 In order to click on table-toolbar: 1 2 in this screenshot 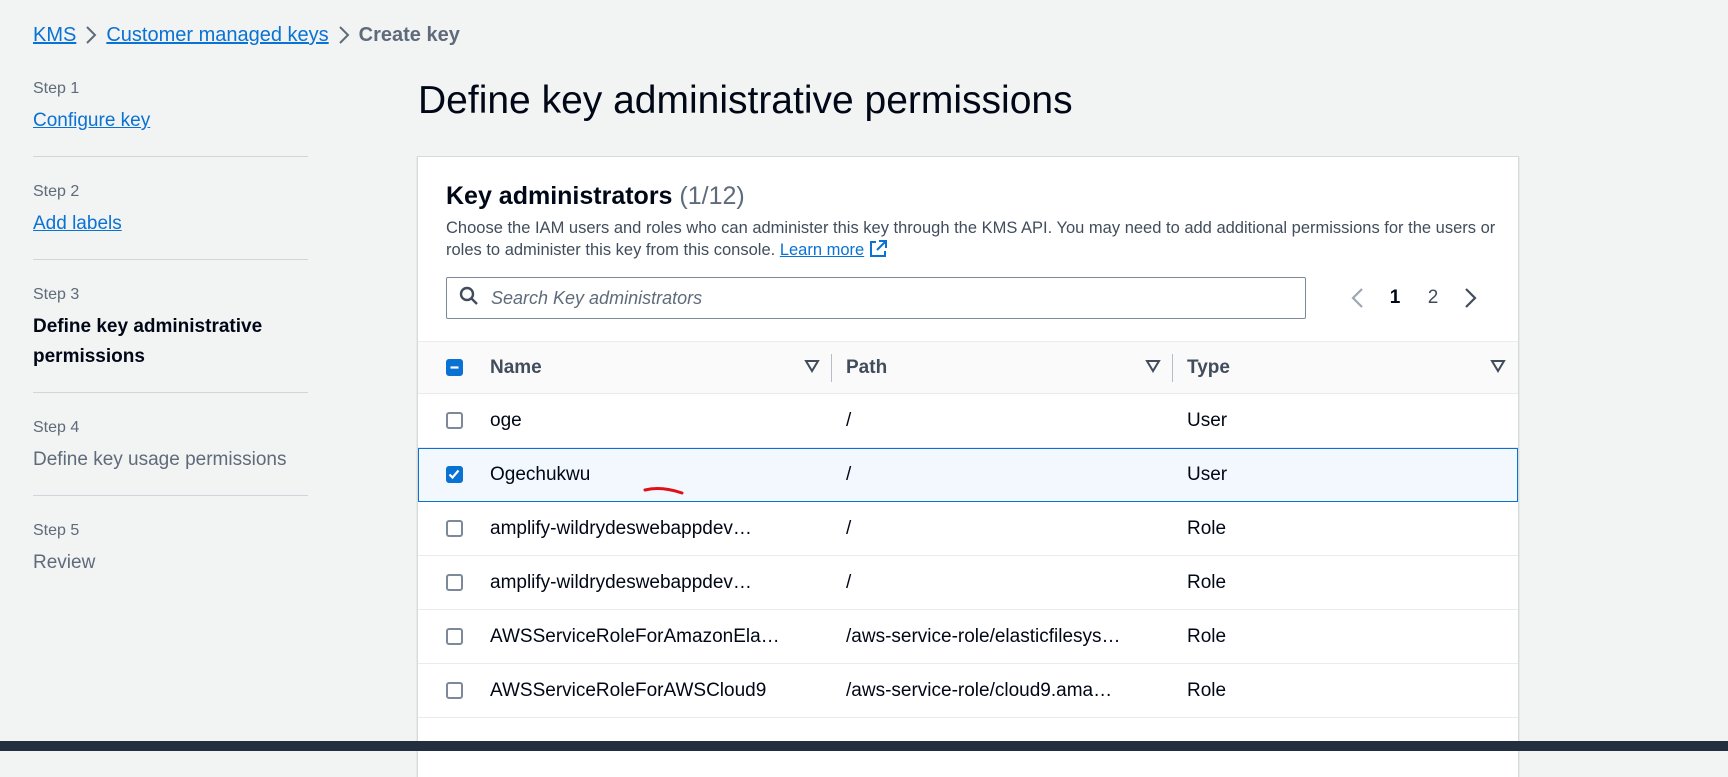, I will do `click(968, 298)`.